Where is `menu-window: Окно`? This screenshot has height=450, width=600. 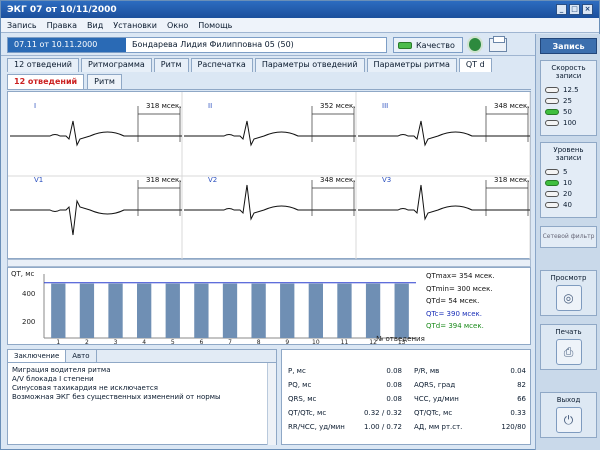
menu-window: Окно is located at coordinates (177, 25).